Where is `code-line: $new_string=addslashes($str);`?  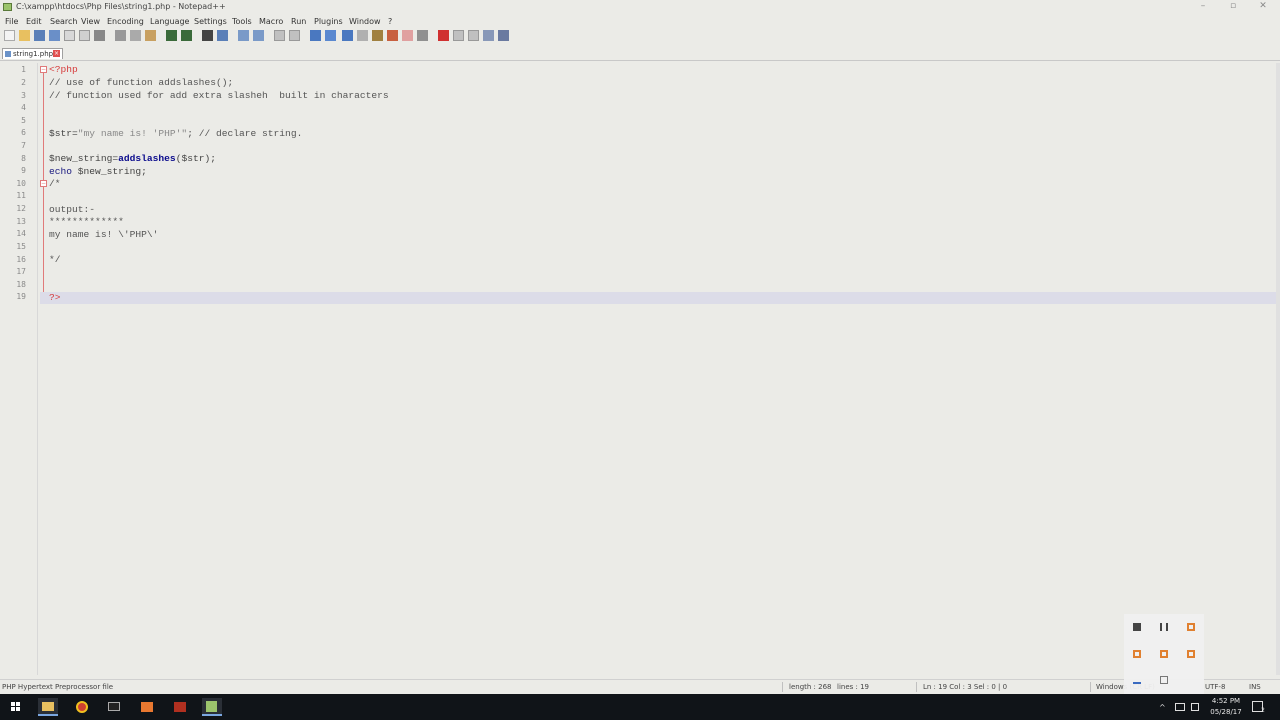 code-line: $new_string=addslashes($str); is located at coordinates (132, 158).